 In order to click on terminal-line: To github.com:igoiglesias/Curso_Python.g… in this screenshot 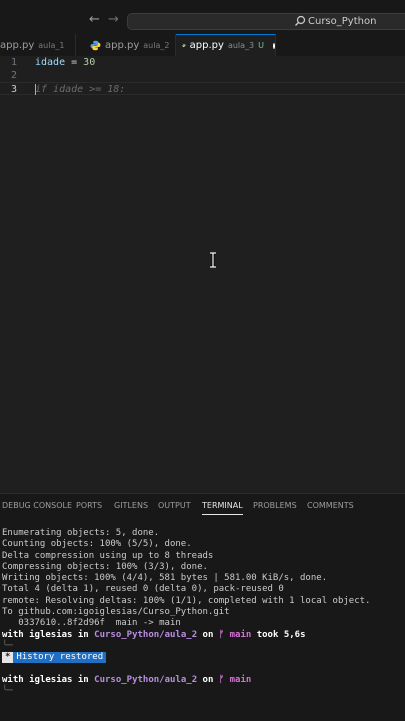, I will do `click(116, 612)`.